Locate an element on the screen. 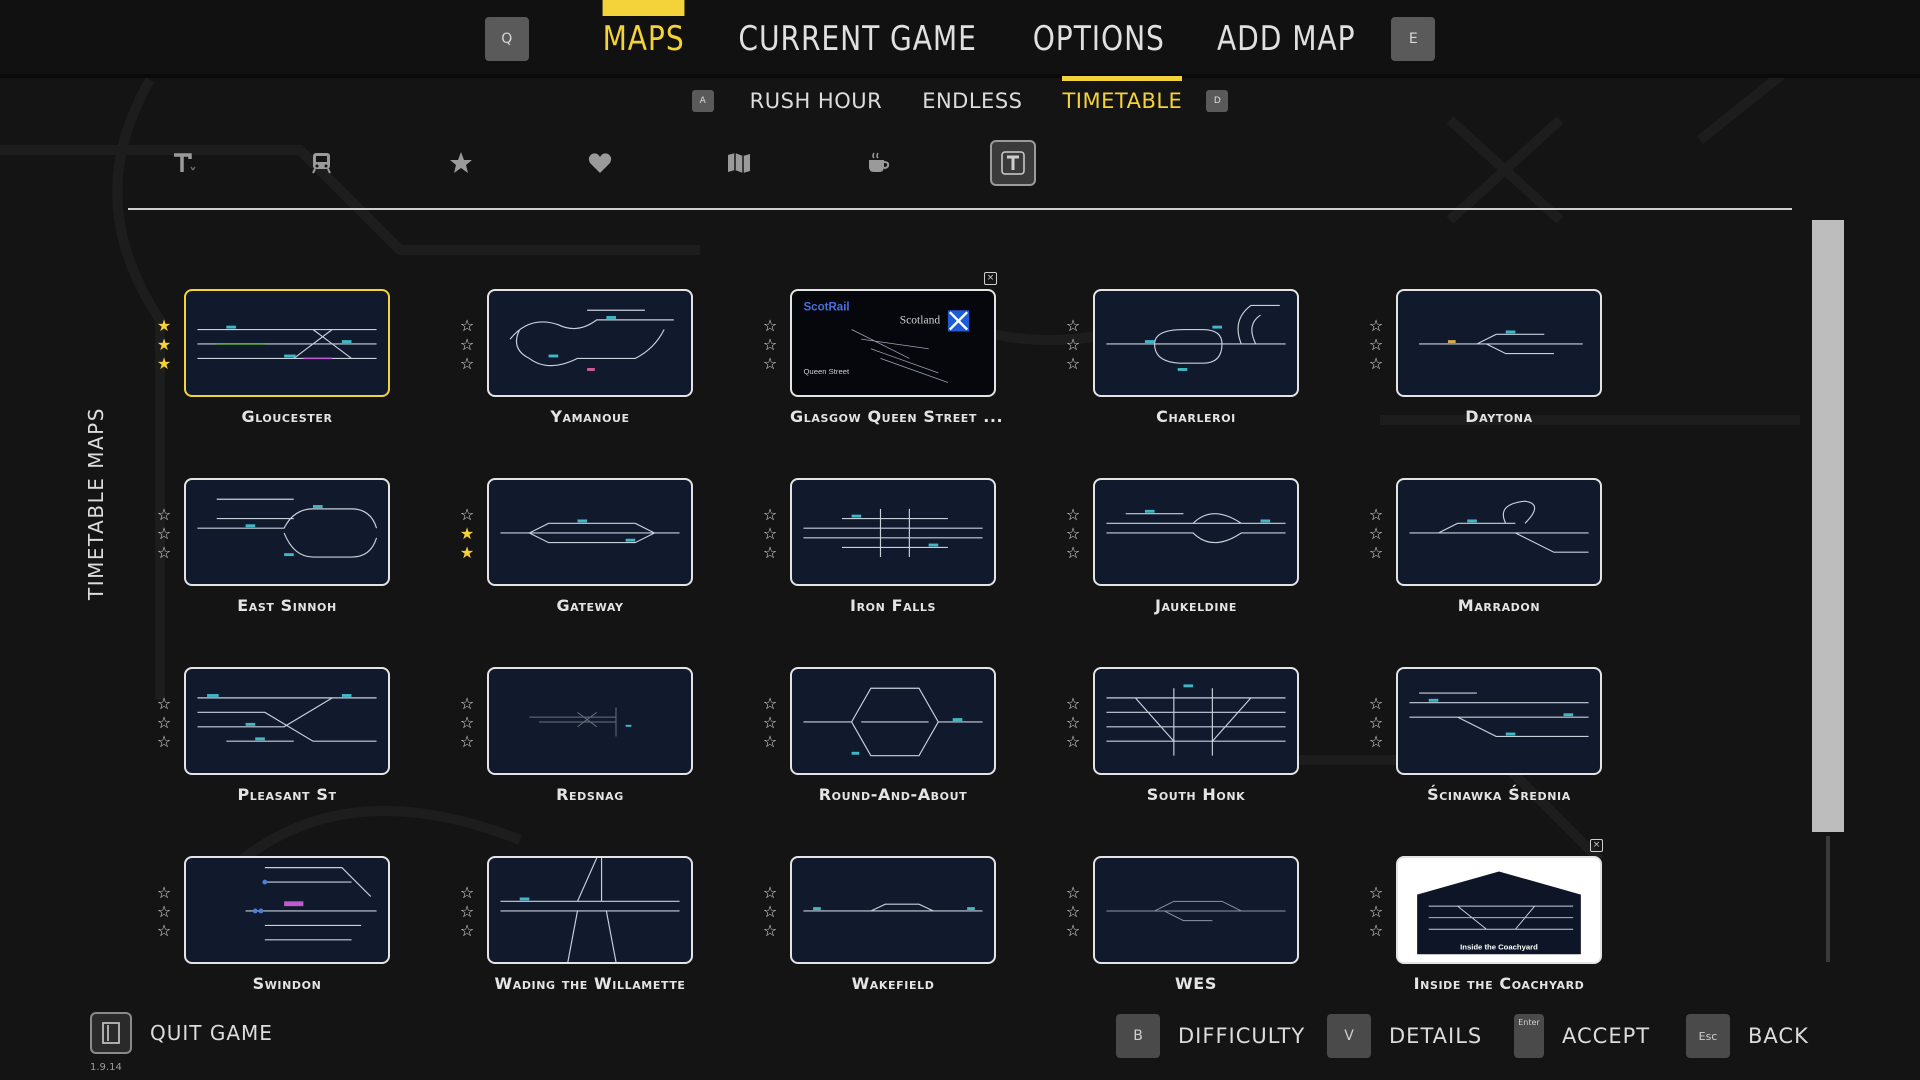 This screenshot has height=1080, width=1920. map-card-wakefield: ☆ ☆ ☆ Wakefield is located at coordinates (880, 931).